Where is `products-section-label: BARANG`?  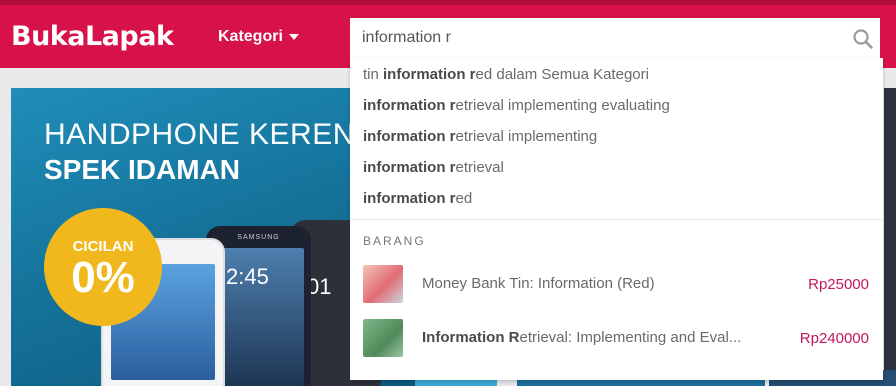
products-section-label: BARANG is located at coordinates (394, 241).